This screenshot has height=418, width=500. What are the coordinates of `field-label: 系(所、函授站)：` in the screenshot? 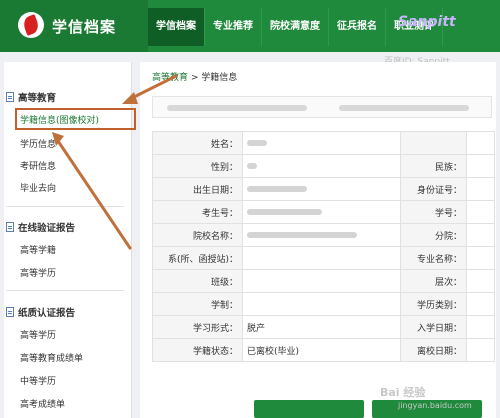 It's located at (197, 258).